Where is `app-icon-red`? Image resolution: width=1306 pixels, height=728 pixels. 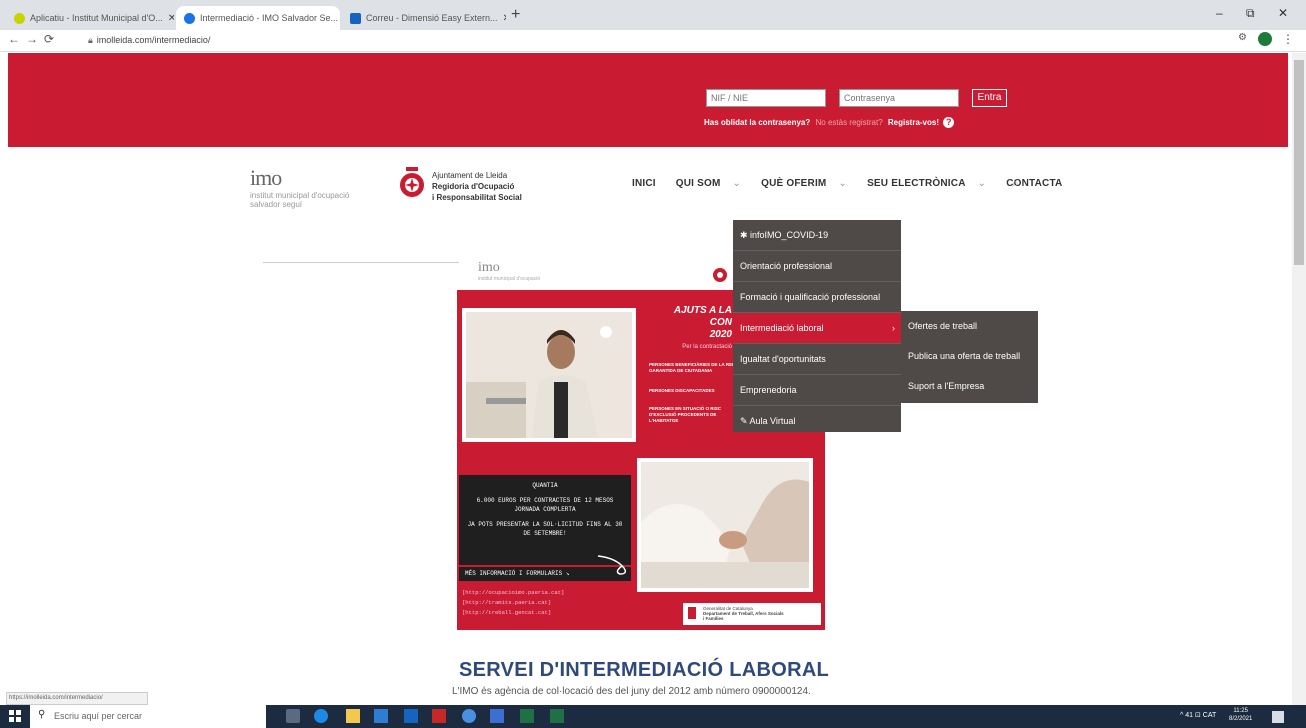 app-icon-red is located at coordinates (439, 716).